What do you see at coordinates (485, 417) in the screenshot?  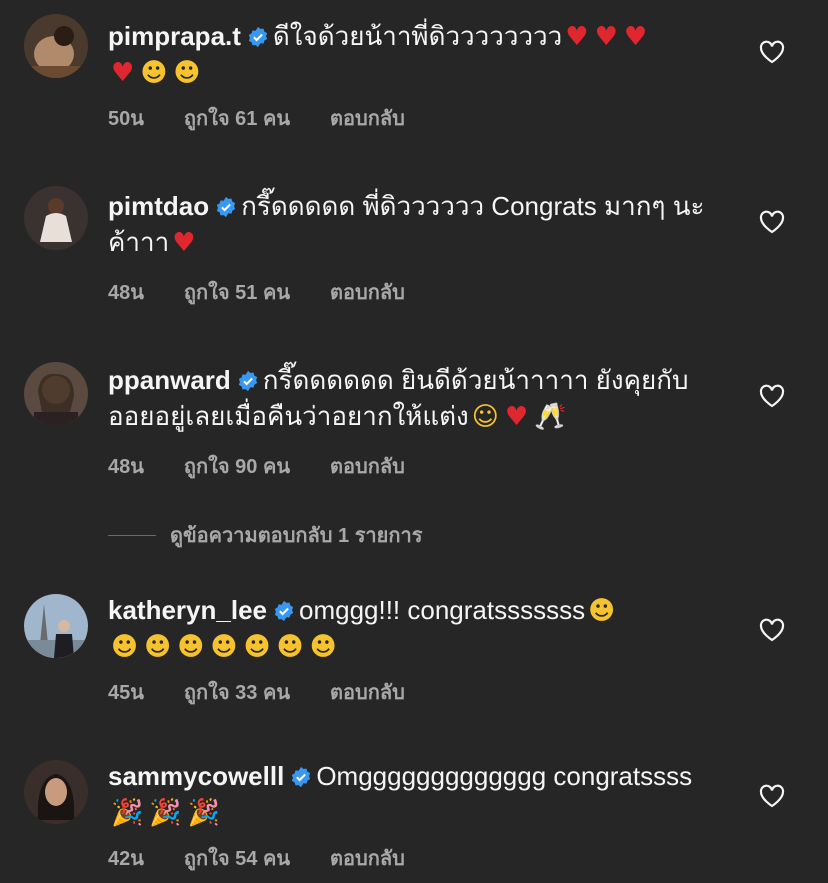 I see `smiling-face-emoji-icon: ☺` at bounding box center [485, 417].